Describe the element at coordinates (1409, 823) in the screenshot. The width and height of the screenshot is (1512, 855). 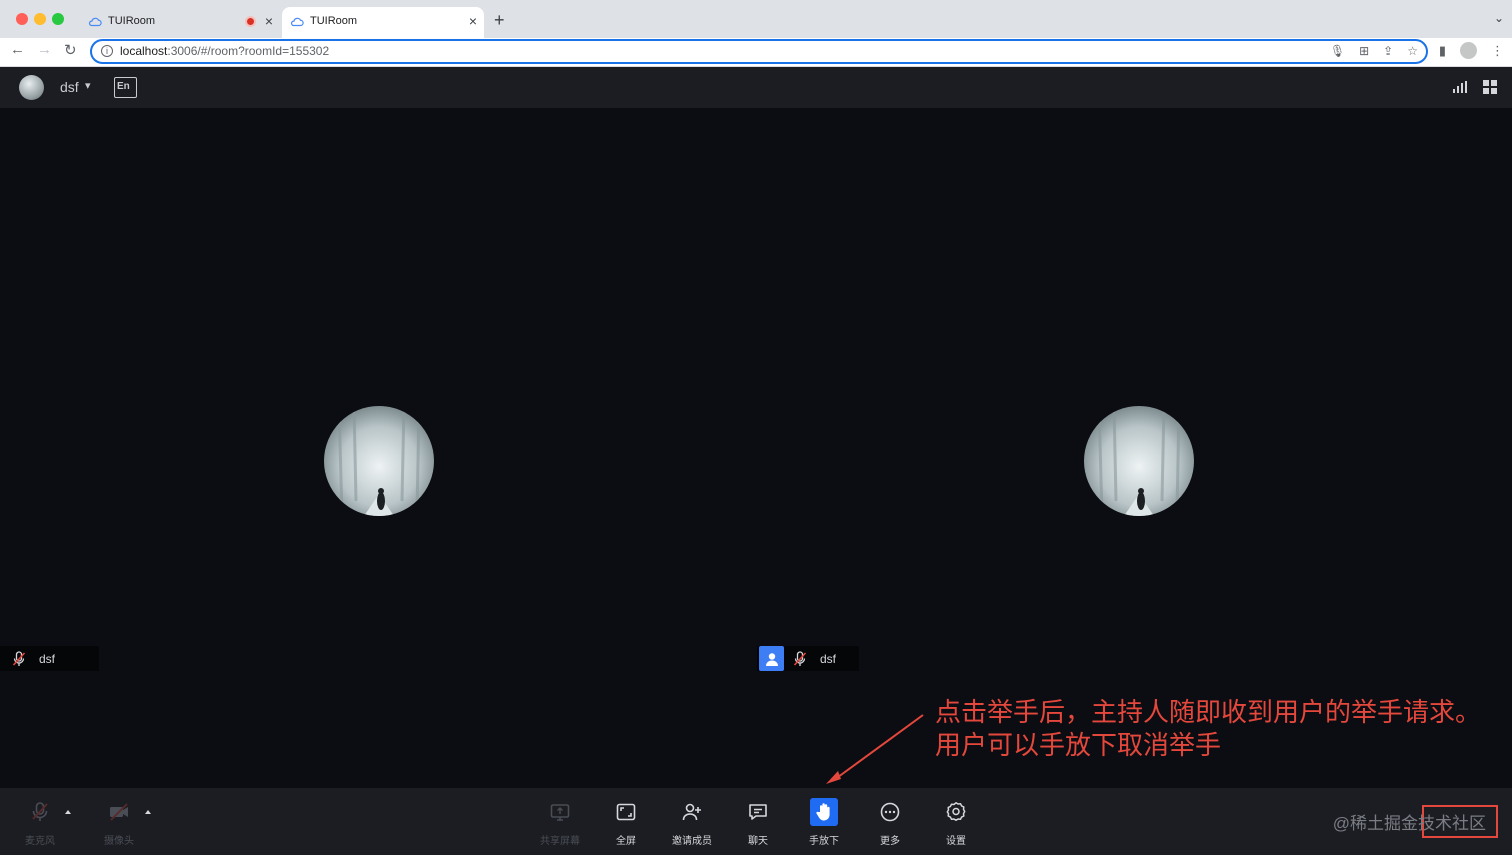
I see `watermark-text: @稀土掘金技术社区` at that location.